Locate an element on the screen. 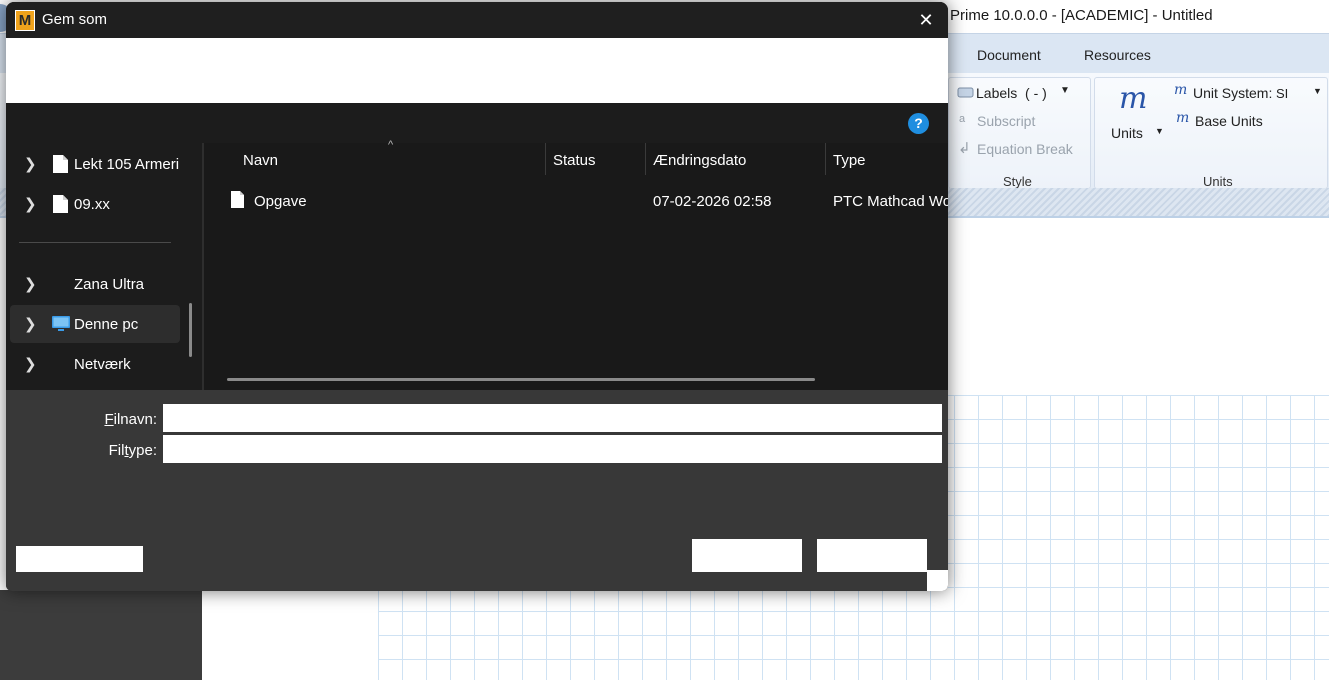  nav-item-label: Lekt 105 Armering is located at coordinates (127, 164).